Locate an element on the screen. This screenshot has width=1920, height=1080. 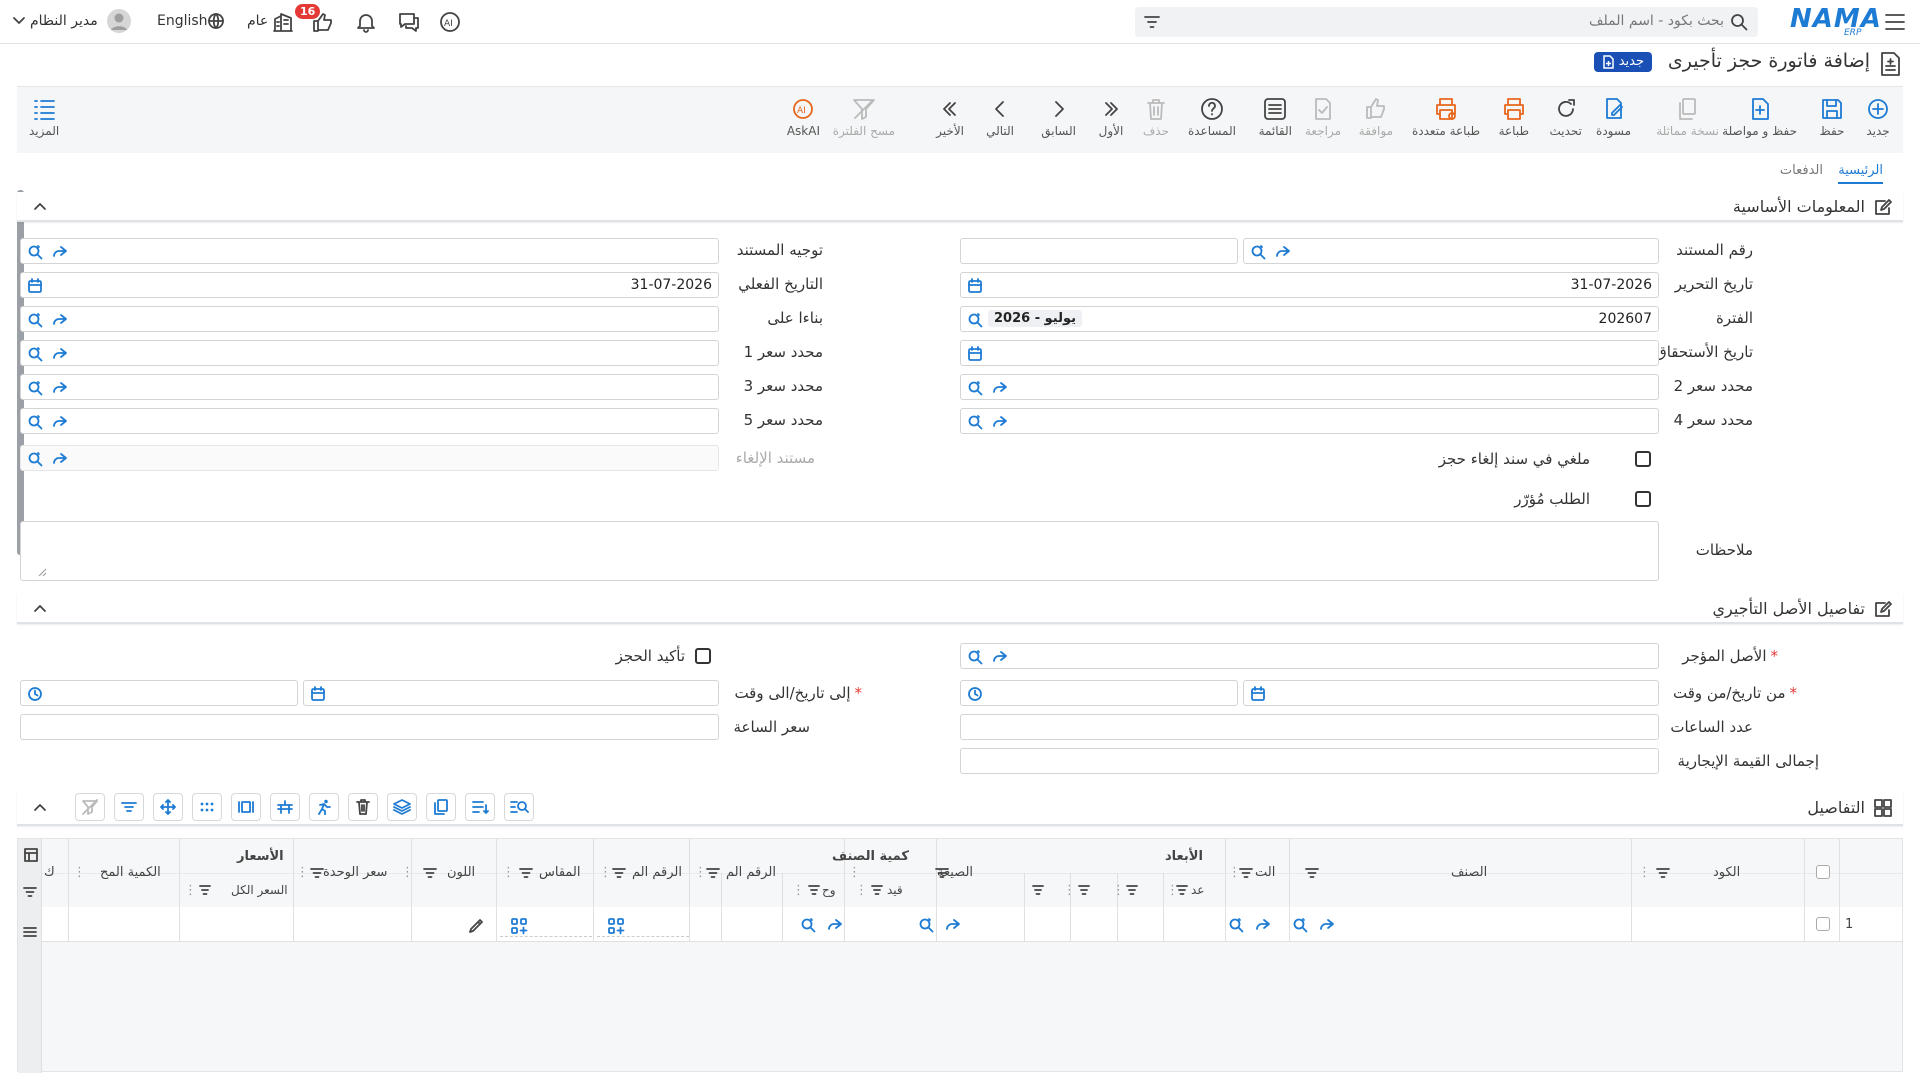
search-input: بحث بكود - اسم الملف is located at coordinates (1446, 22).